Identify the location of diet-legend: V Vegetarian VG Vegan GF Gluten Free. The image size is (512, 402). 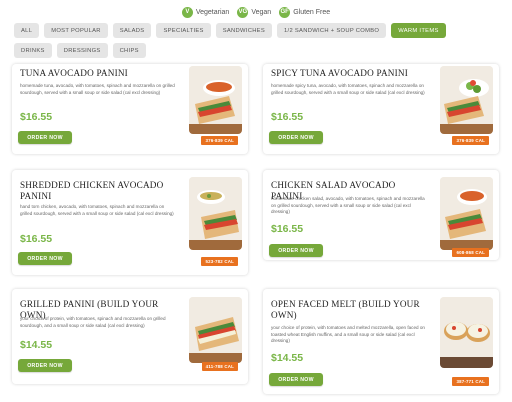
(256, 12).